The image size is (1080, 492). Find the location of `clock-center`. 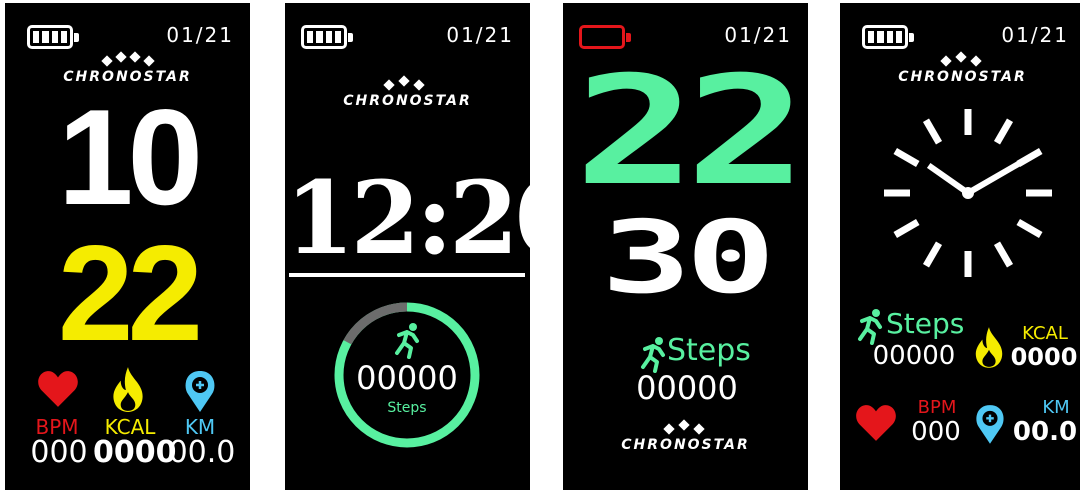

clock-center is located at coordinates (968, 193).